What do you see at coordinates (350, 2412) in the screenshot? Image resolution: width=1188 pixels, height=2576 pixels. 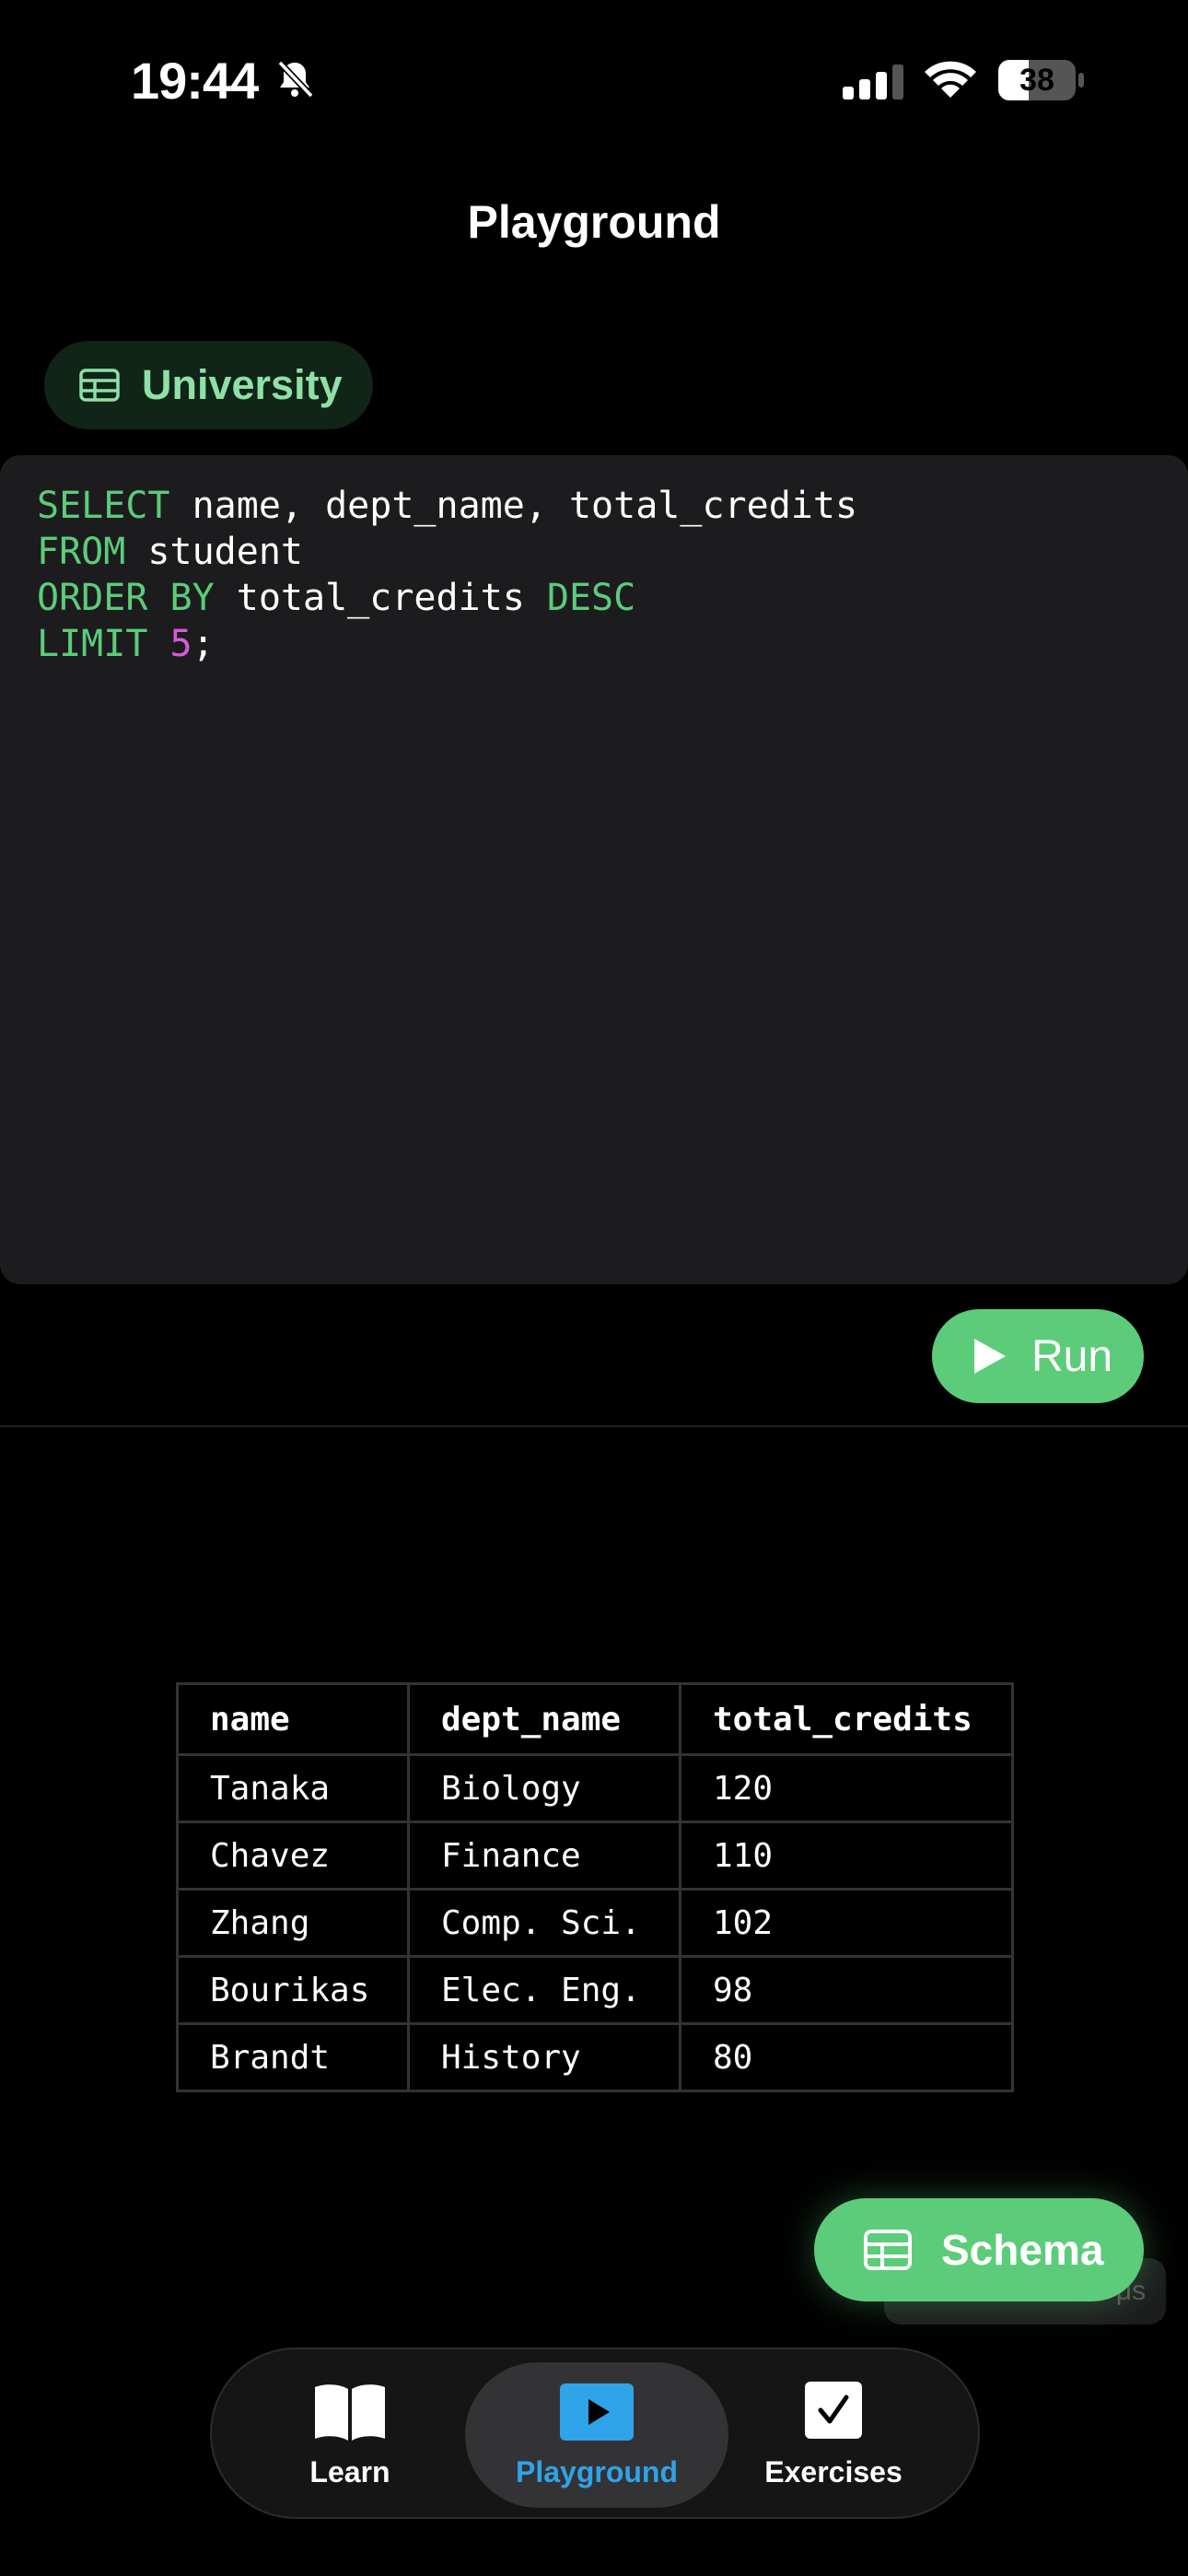 I see `book-icon` at bounding box center [350, 2412].